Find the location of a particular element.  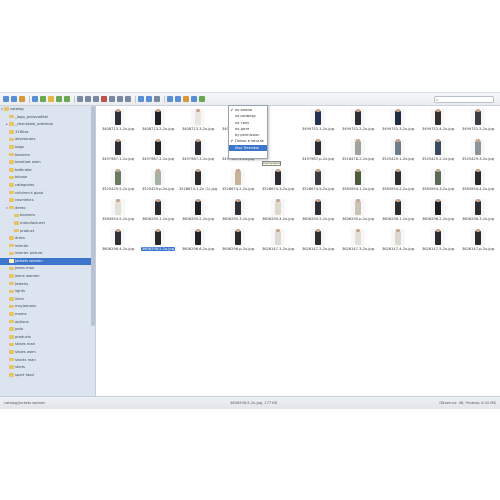

fullscreen-button is located at coordinates (194, 99).